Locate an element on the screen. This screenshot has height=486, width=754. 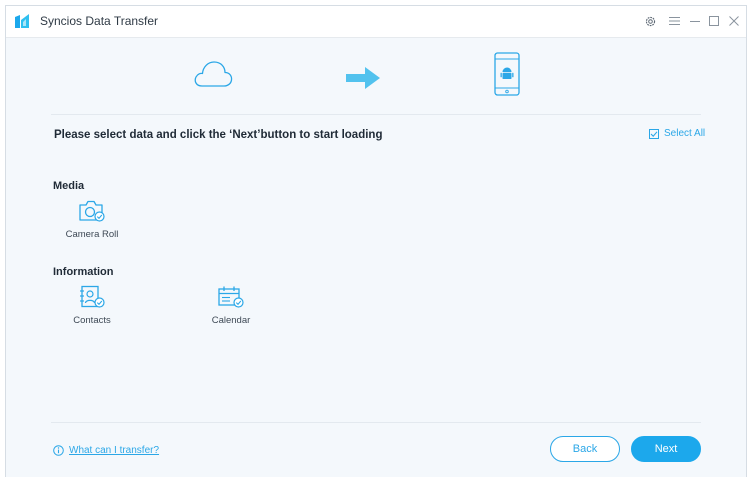
data-item-label: Camera Roll is located at coordinates (92, 234).